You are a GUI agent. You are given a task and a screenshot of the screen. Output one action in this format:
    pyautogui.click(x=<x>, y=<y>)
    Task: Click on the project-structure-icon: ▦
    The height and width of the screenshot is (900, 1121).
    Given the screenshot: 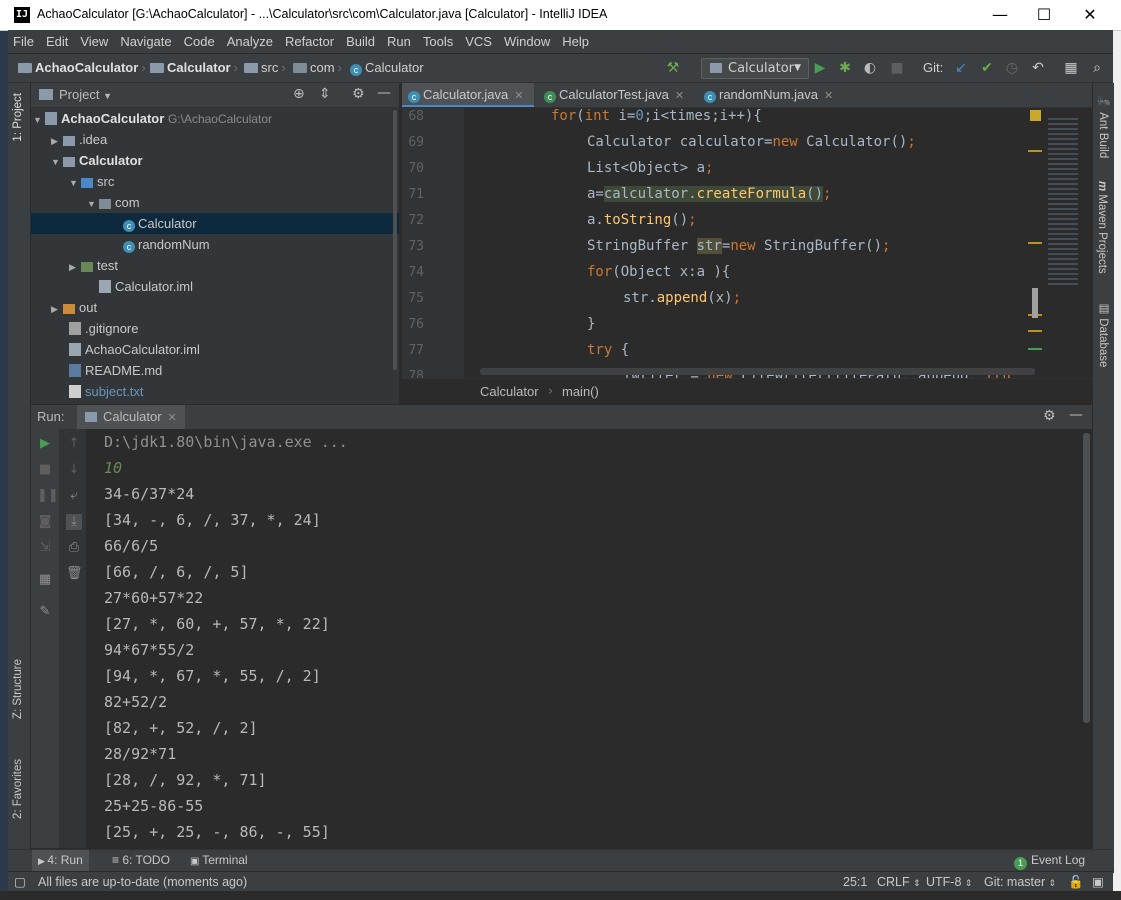 What is the action you would take?
    pyautogui.click(x=1071, y=68)
    